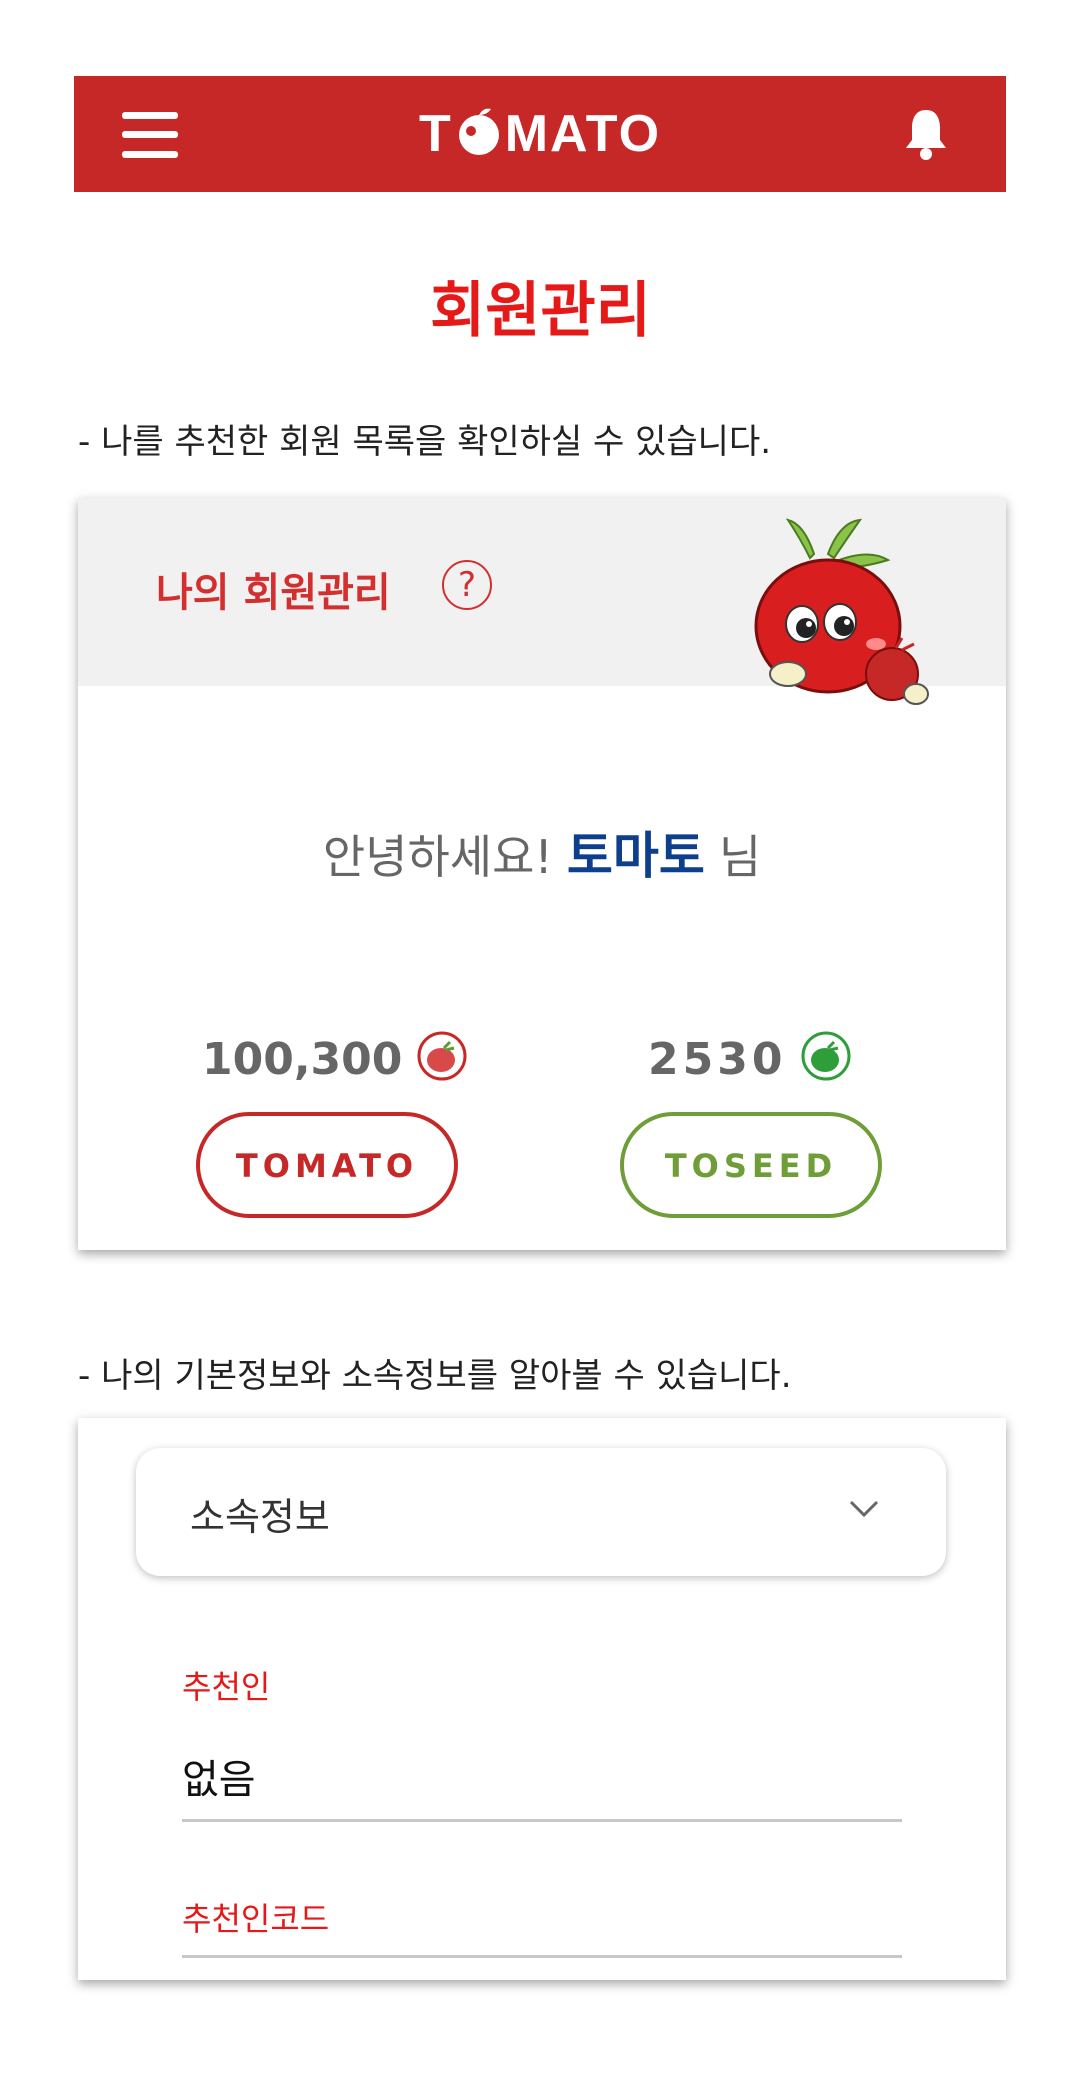 Image resolution: width=1081 pixels, height=2097 pixels. I want to click on help-icon: ?, so click(467, 585).